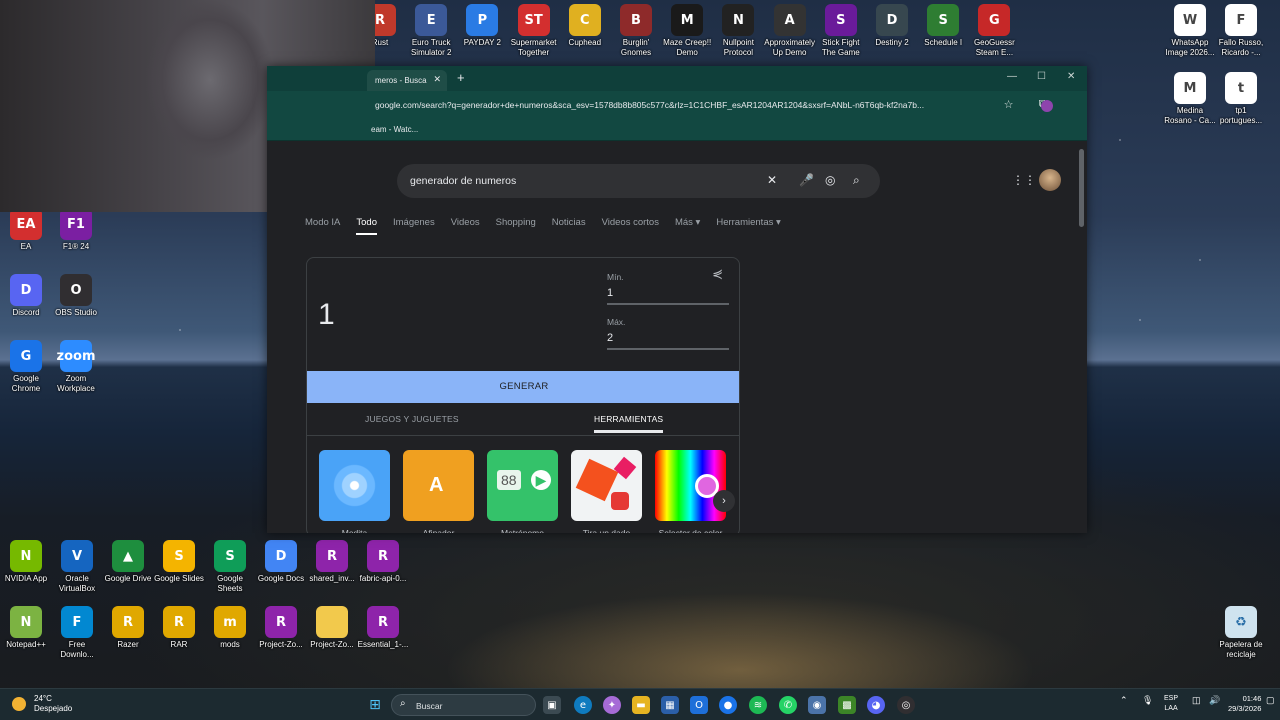  What do you see at coordinates (906, 705) in the screenshot?
I see `obs-icon: ◎` at bounding box center [906, 705].